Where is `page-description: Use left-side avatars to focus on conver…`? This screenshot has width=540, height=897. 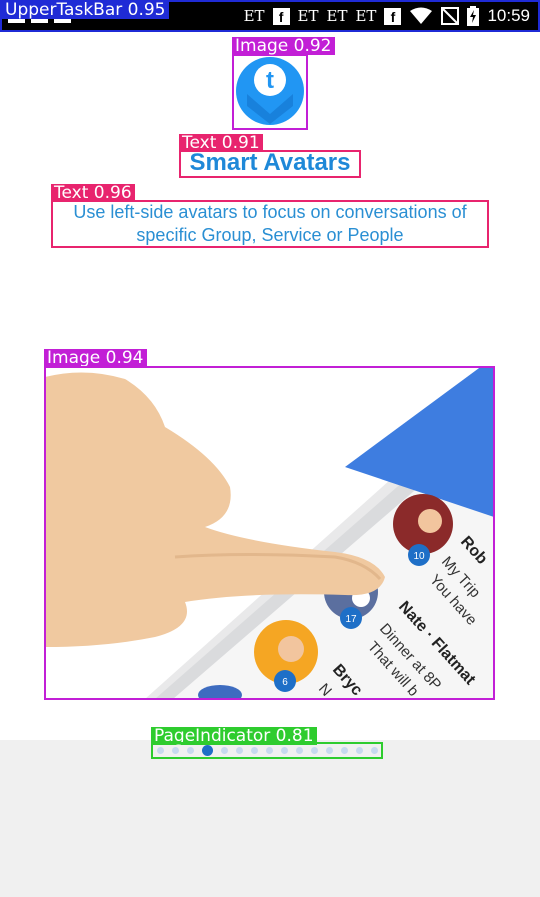
page-description: Use left-side avatars to focus on conver… is located at coordinates (270, 223).